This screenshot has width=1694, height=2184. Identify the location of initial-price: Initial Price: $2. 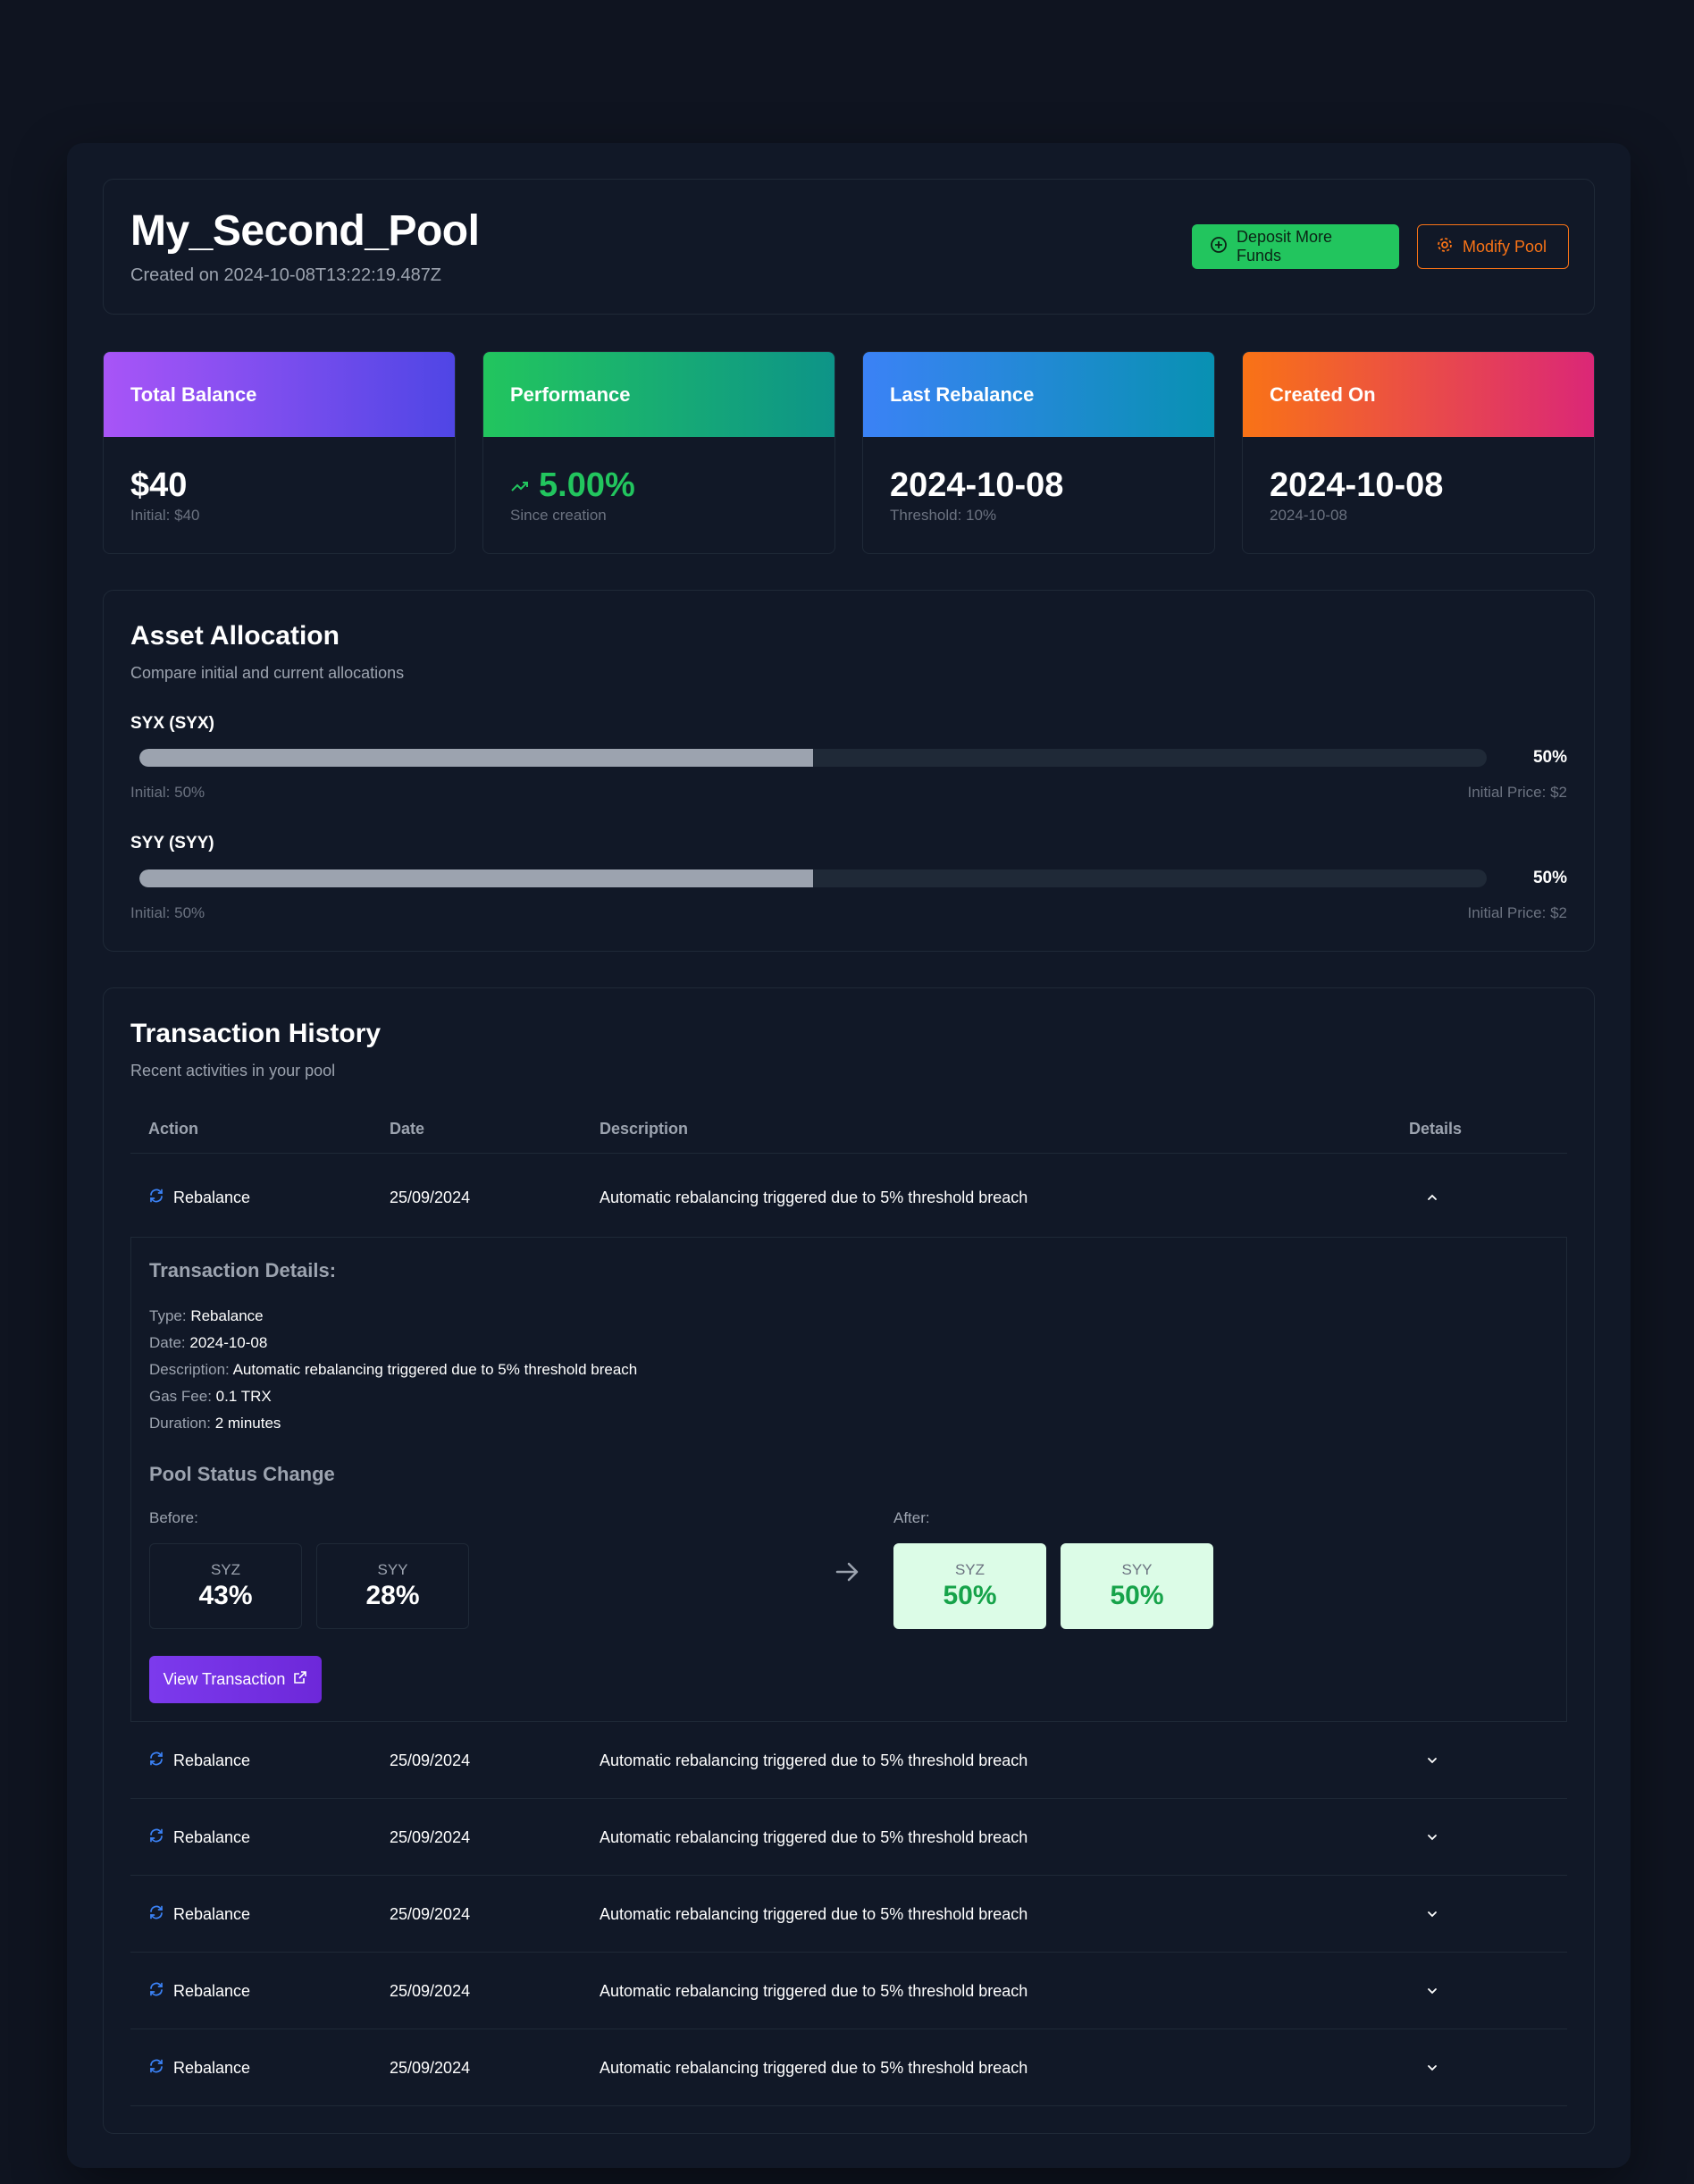
(1518, 912).